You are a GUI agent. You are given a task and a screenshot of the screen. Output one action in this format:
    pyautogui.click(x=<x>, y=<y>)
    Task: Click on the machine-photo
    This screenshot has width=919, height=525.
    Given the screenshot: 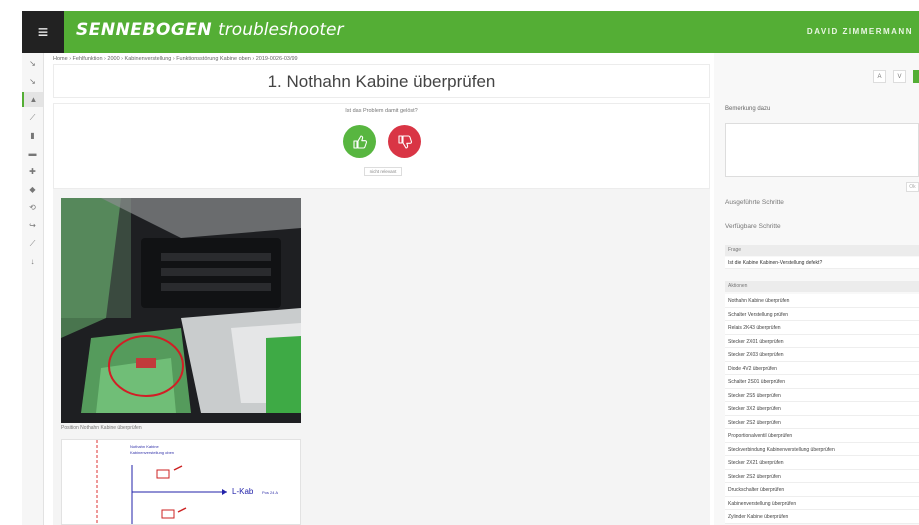 What is the action you would take?
    pyautogui.click(x=181, y=310)
    